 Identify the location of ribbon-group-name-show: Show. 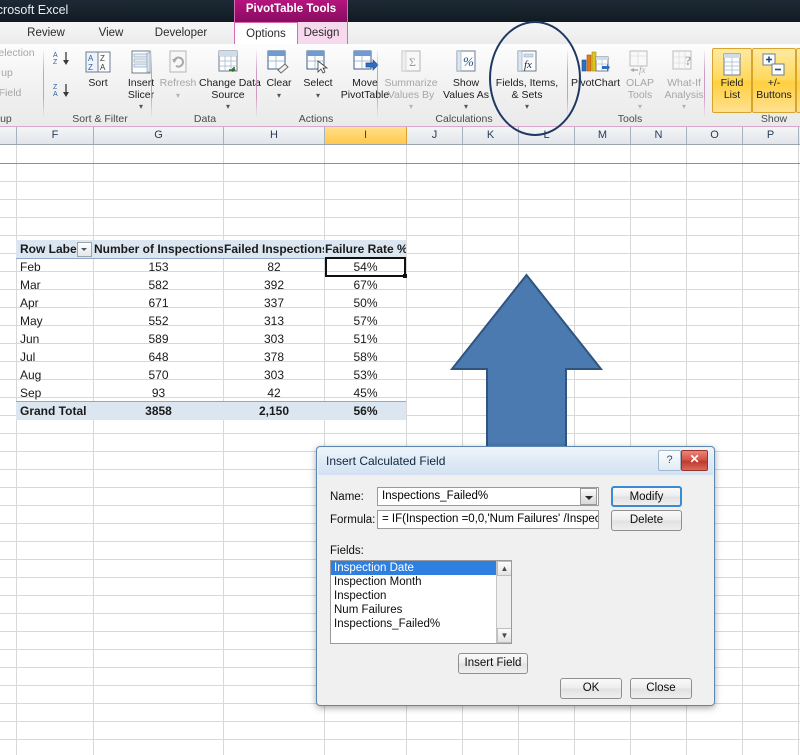
(774, 119).